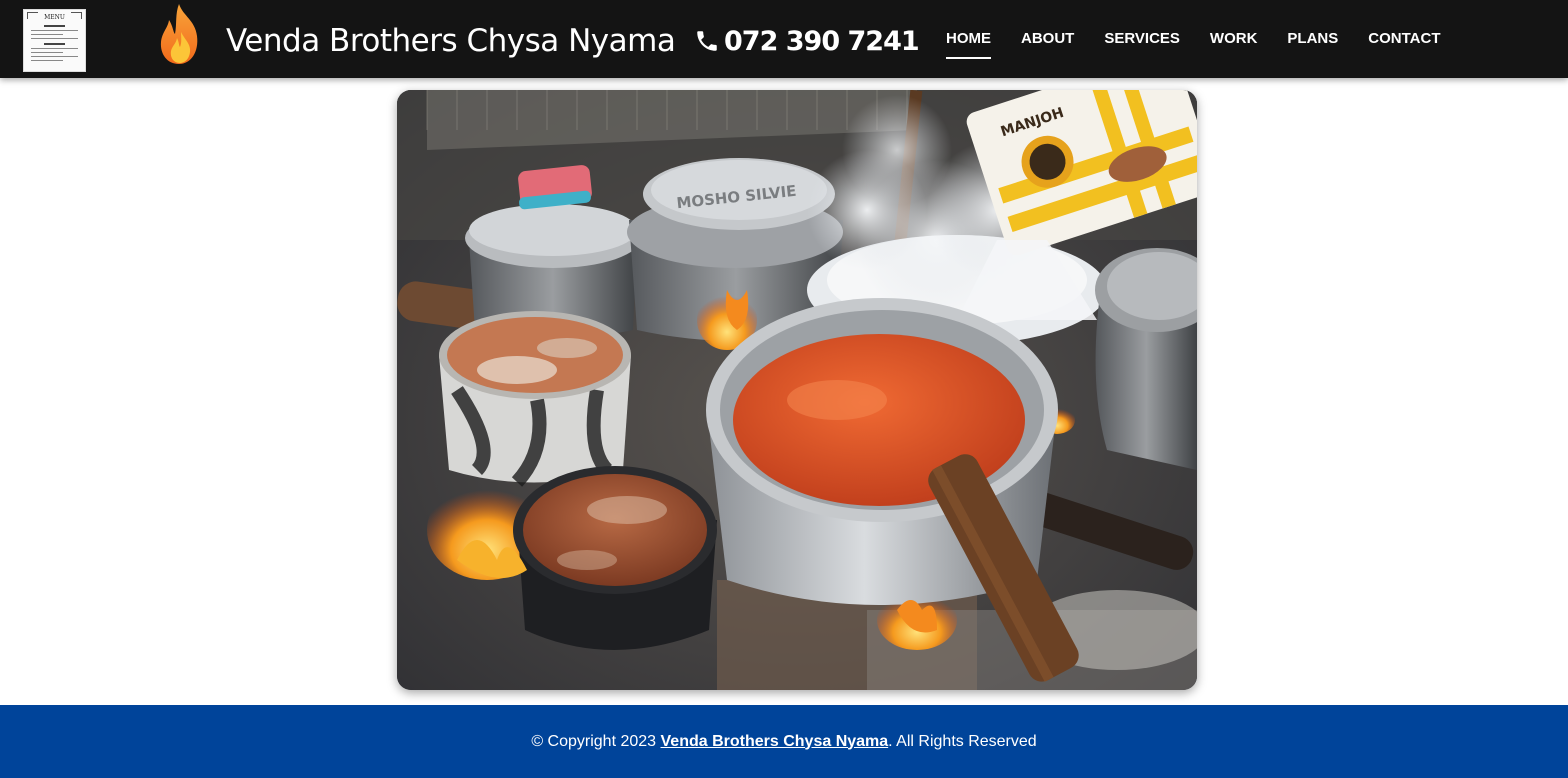 The image size is (1568, 778). Describe the element at coordinates (962, 741) in the screenshot. I see `copyright-suffix: . All Rights Reserved` at that location.